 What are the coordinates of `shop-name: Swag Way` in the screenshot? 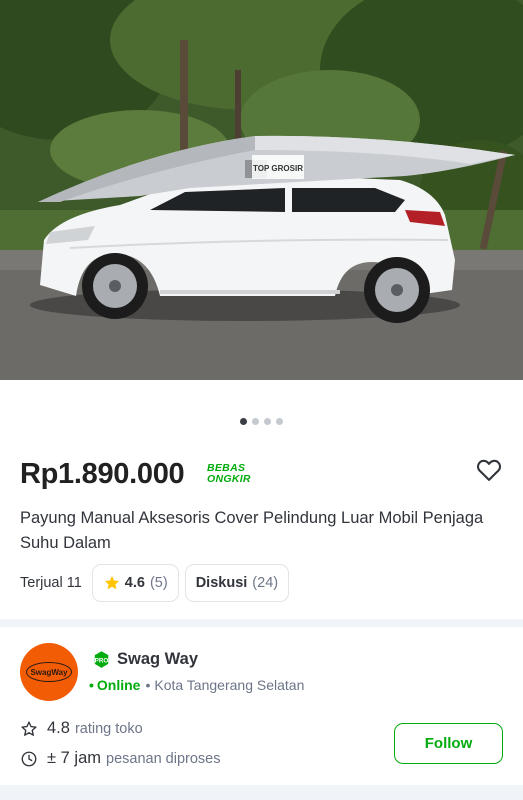 It's located at (157, 659).